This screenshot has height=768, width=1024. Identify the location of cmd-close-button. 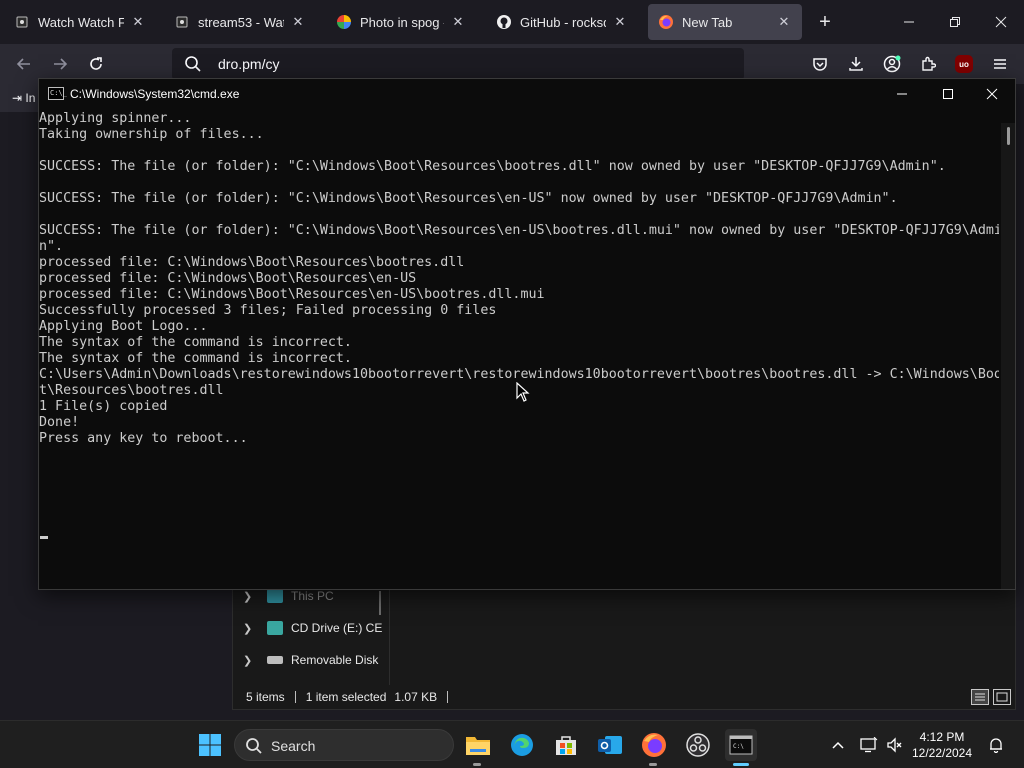
(992, 94).